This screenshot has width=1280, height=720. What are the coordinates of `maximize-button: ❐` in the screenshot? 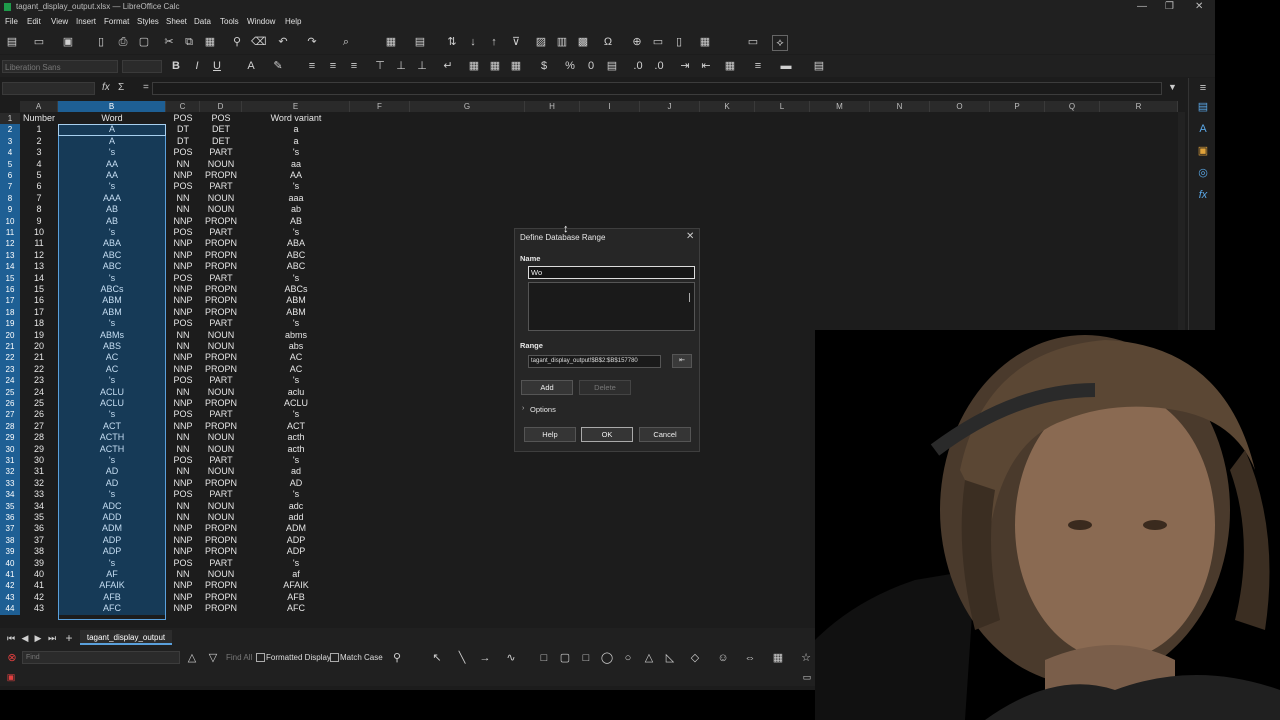 It's located at (1169, 6).